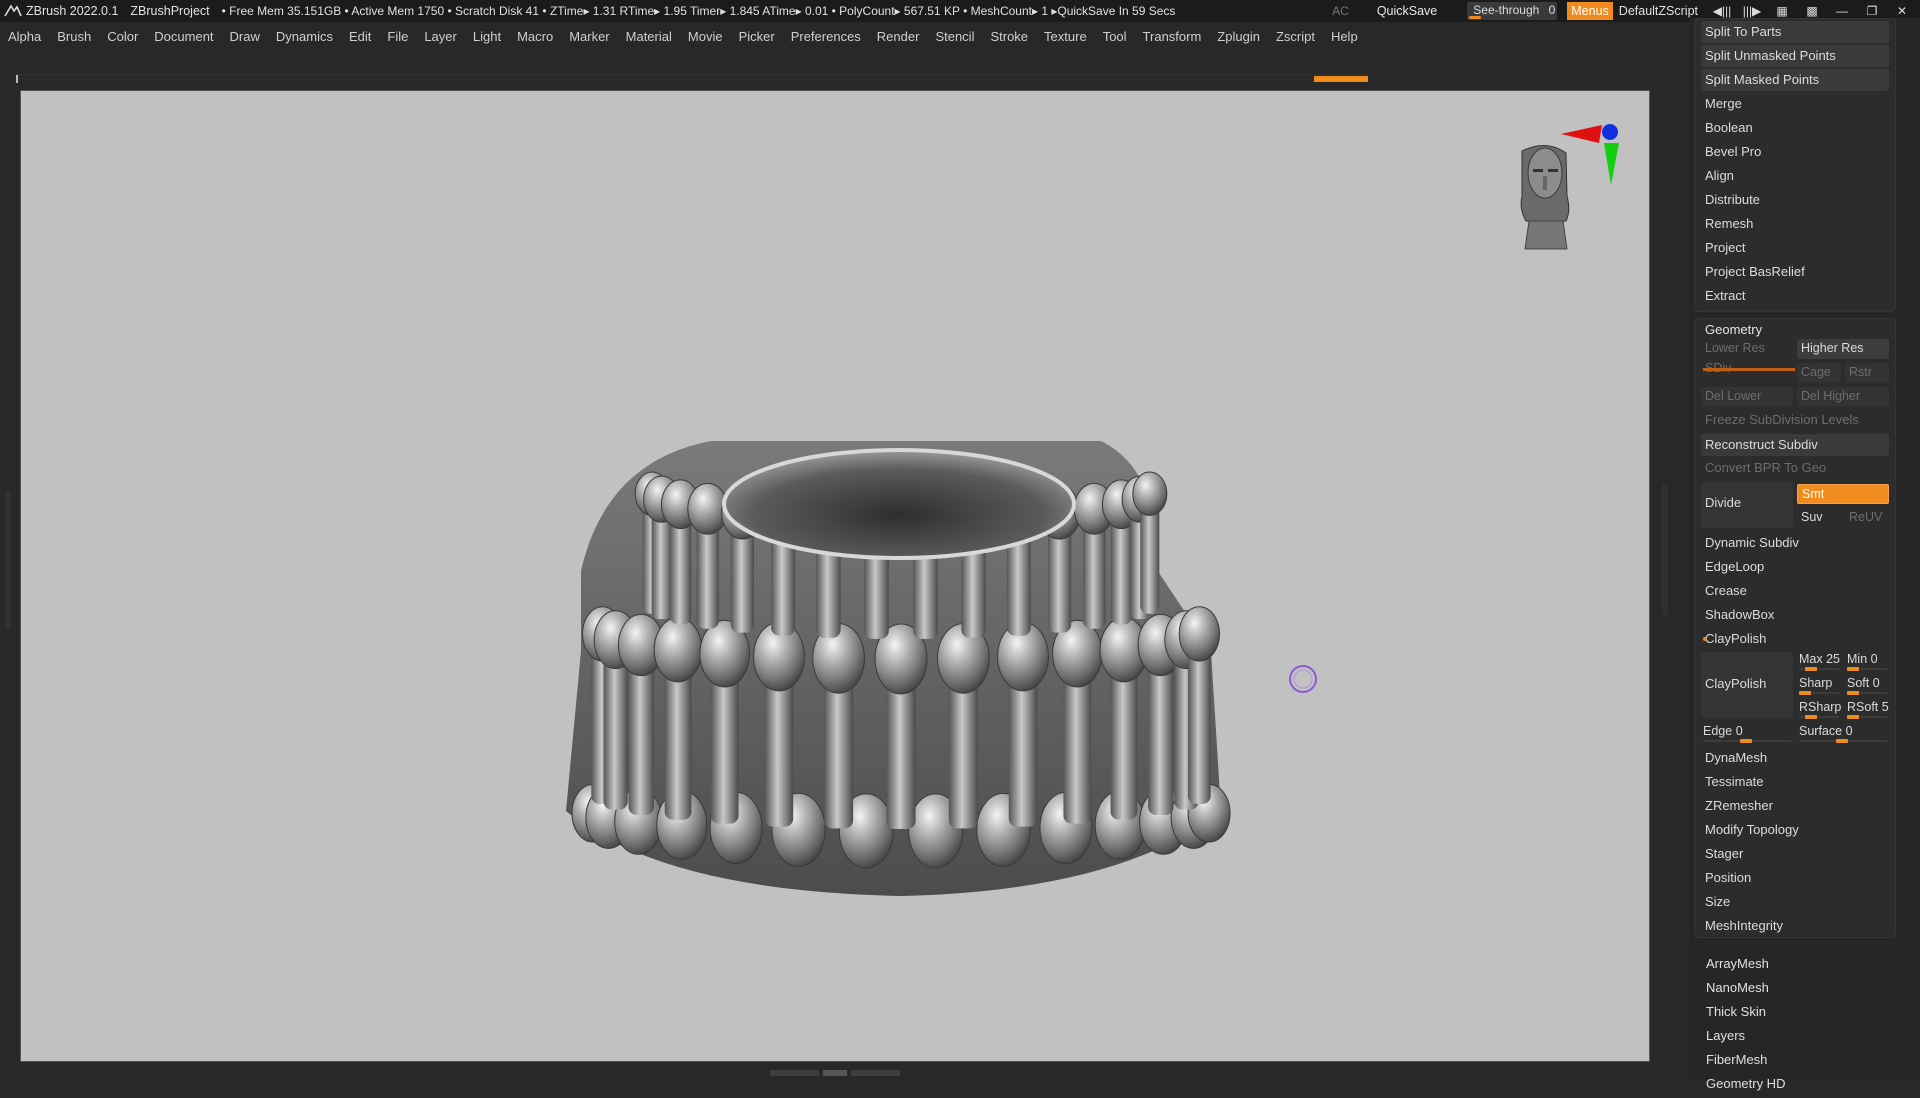 The width and height of the screenshot is (1920, 1098). What do you see at coordinates (1795, 224) in the screenshot?
I see `subtool-remesh-button: Remesh` at bounding box center [1795, 224].